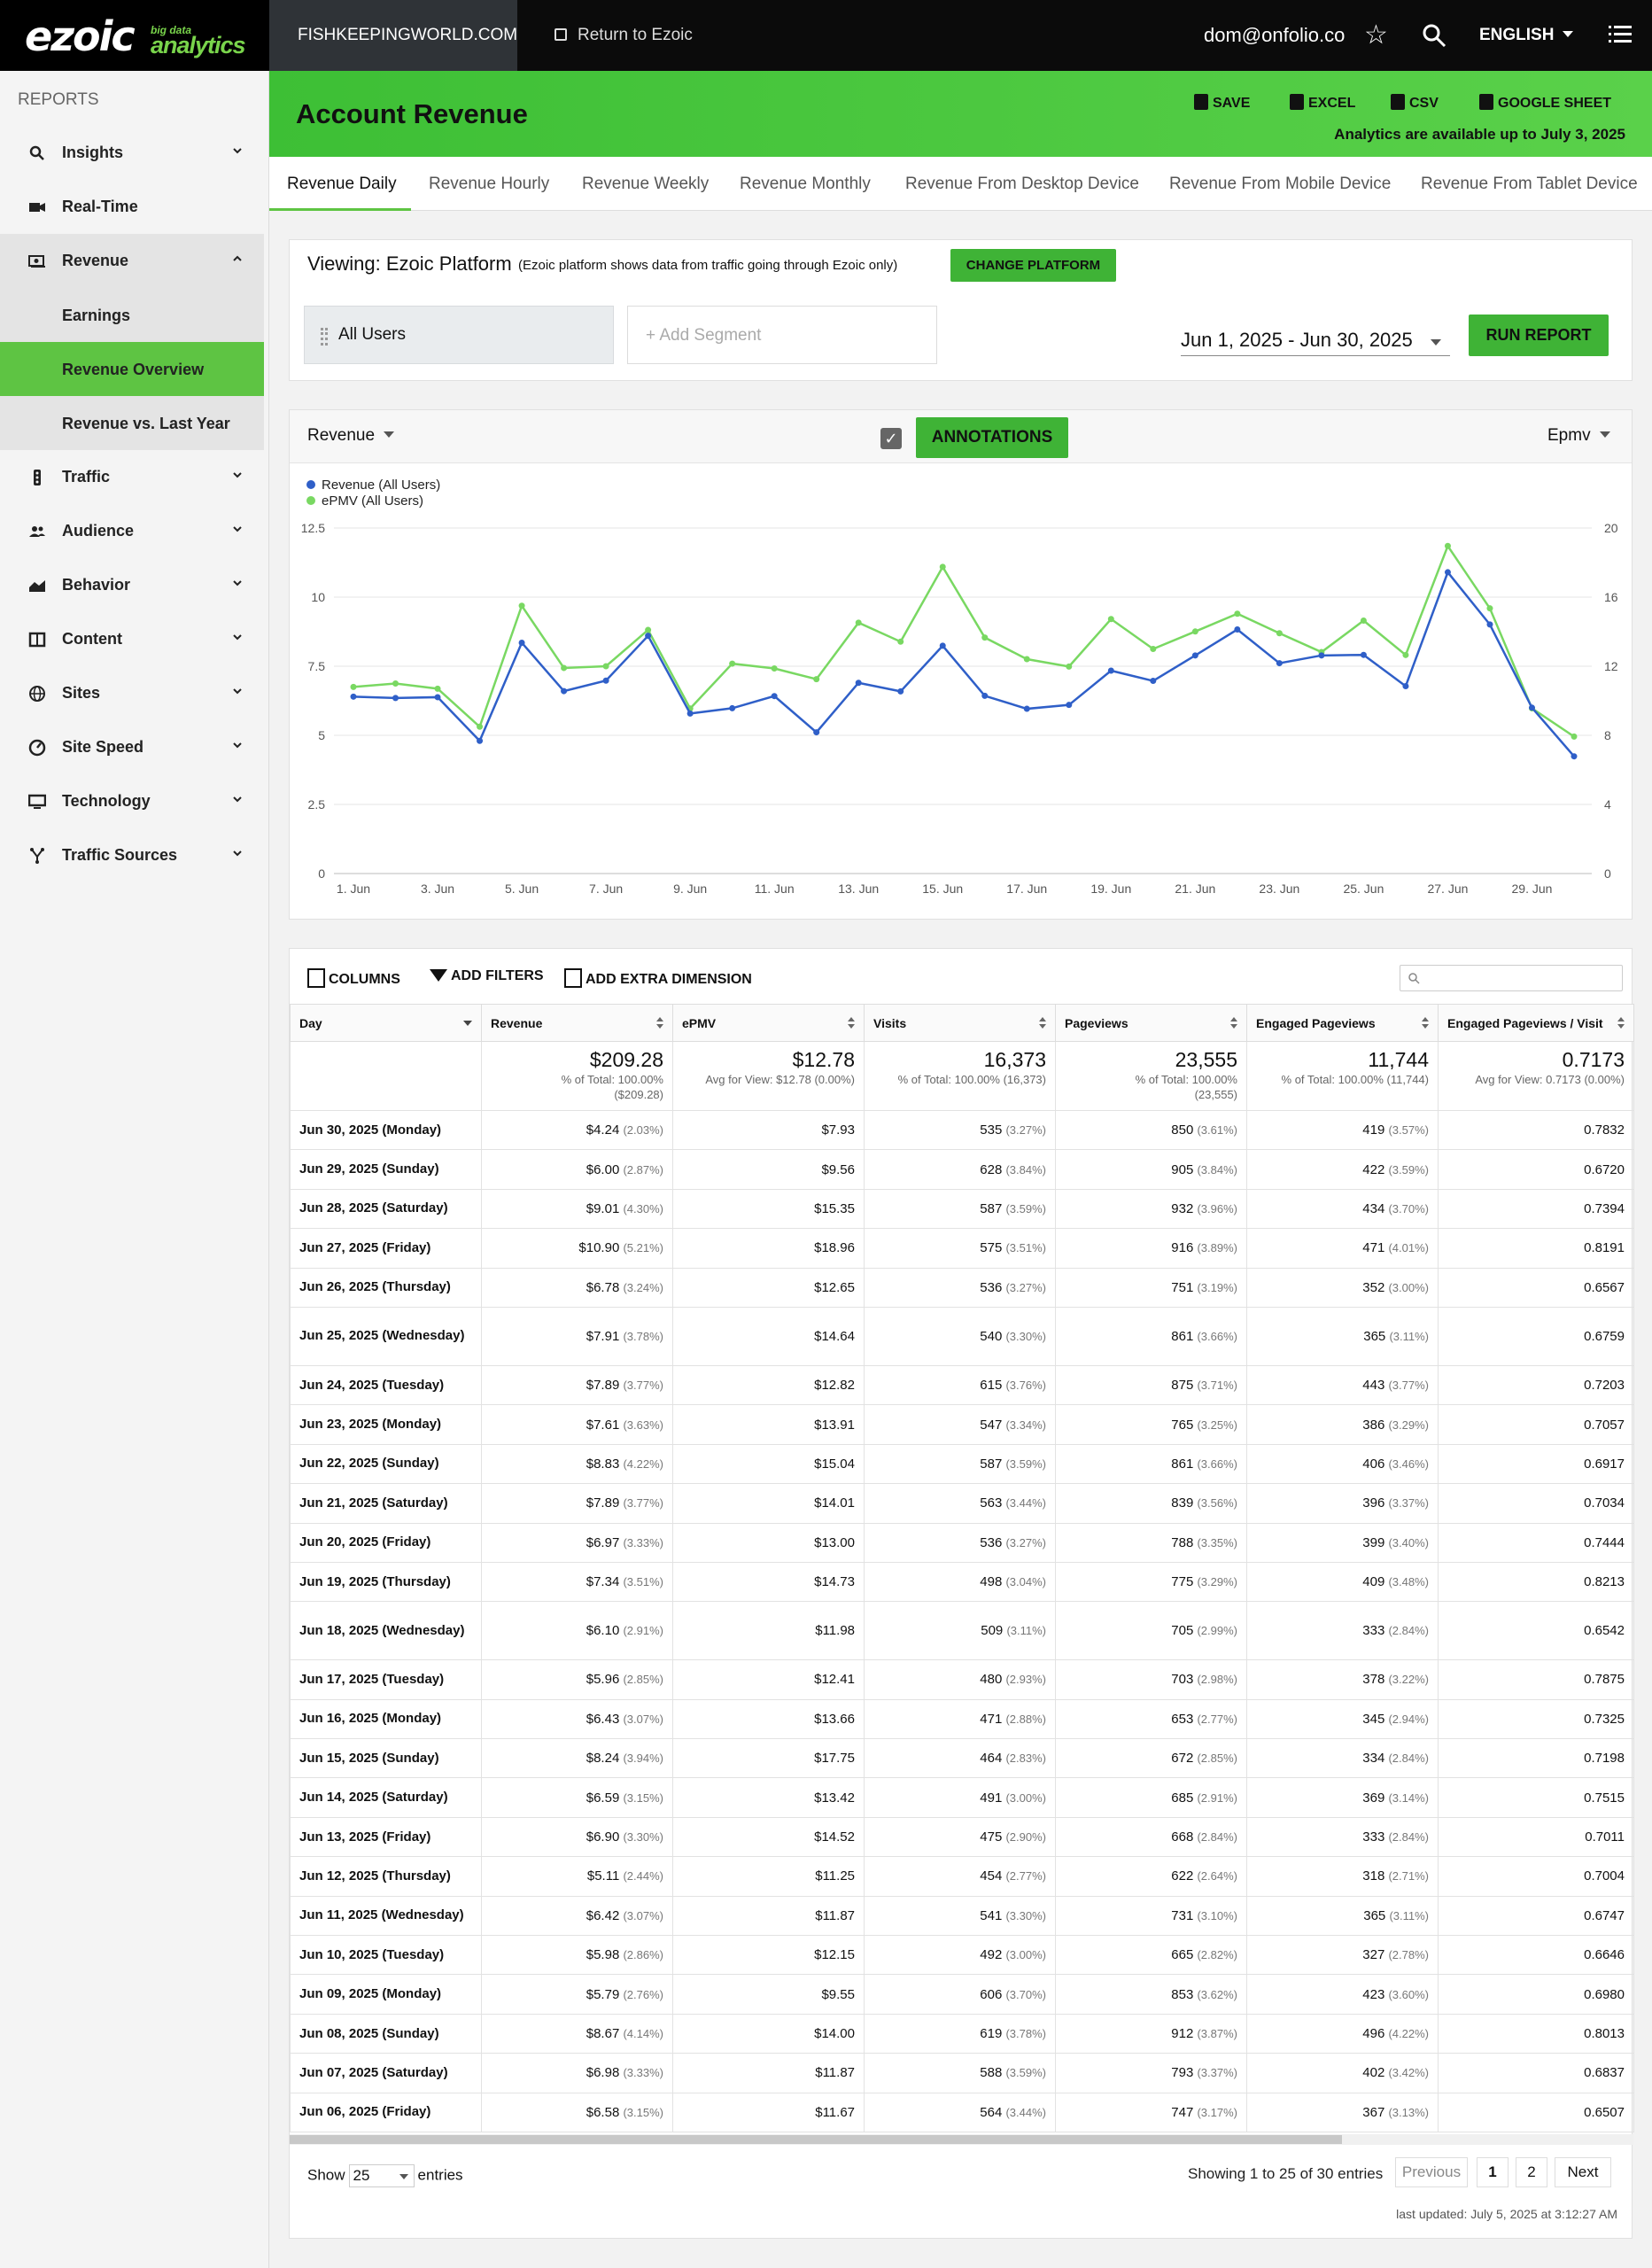  Describe the element at coordinates (577, 1287) in the screenshot. I see `revenue-cell: $6.78 (3.24%)` at that location.